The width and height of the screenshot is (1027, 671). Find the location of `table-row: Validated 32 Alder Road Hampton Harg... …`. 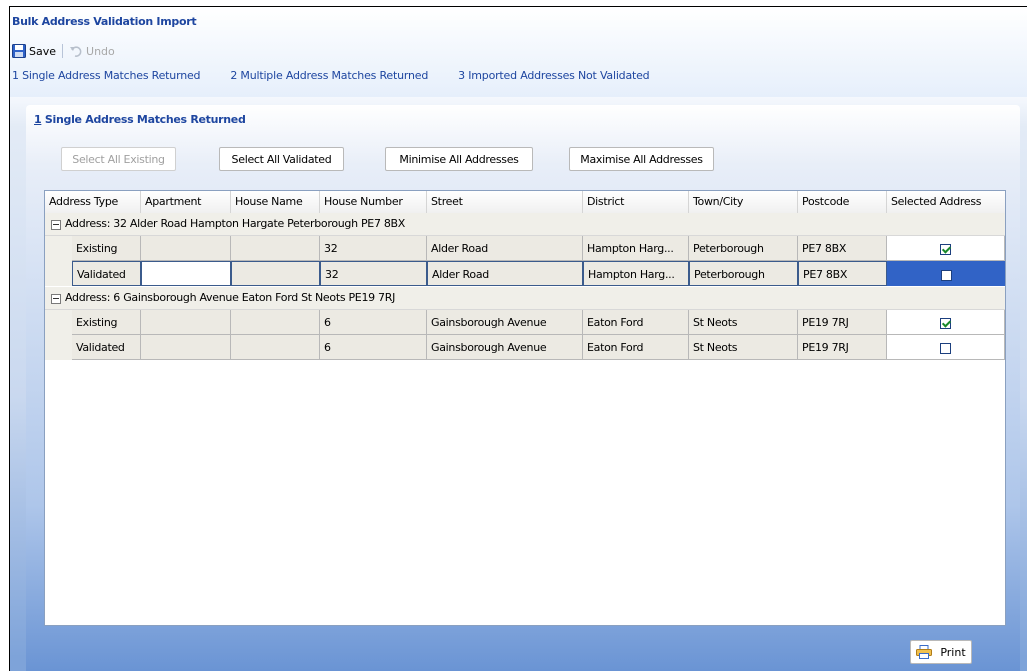

table-row: Validated 32 Alder Road Hampton Harg... … is located at coordinates (525, 273).